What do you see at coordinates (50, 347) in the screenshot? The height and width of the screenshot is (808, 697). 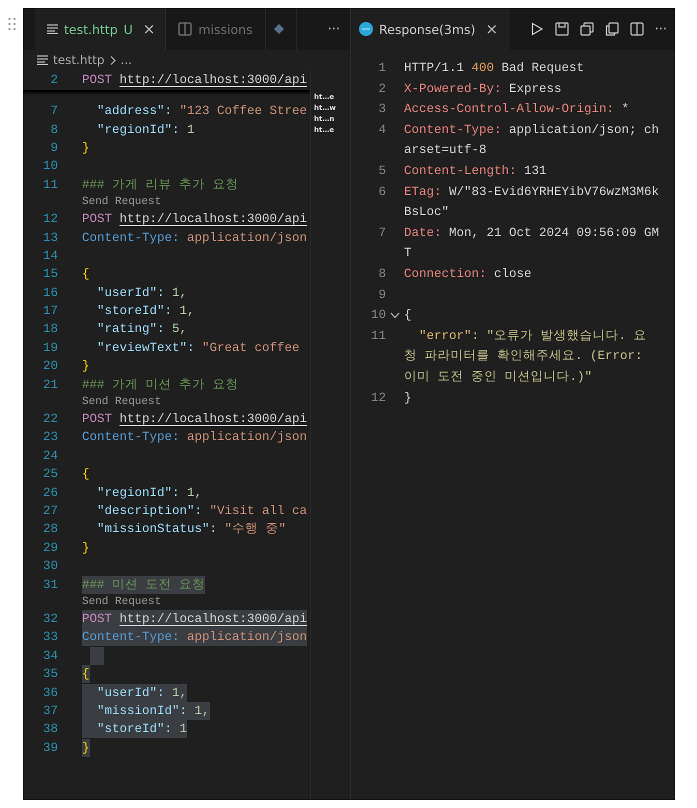 I see `line-number: 19` at bounding box center [50, 347].